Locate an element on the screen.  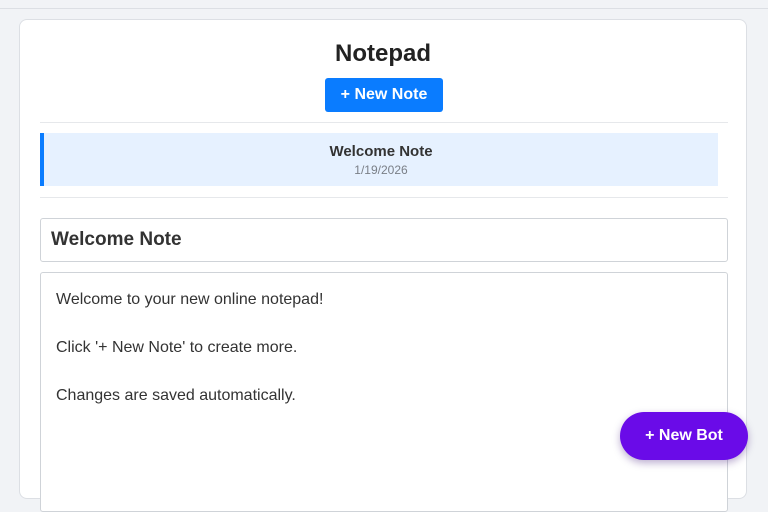
top-toolbar-strip is located at coordinates (384, 4).